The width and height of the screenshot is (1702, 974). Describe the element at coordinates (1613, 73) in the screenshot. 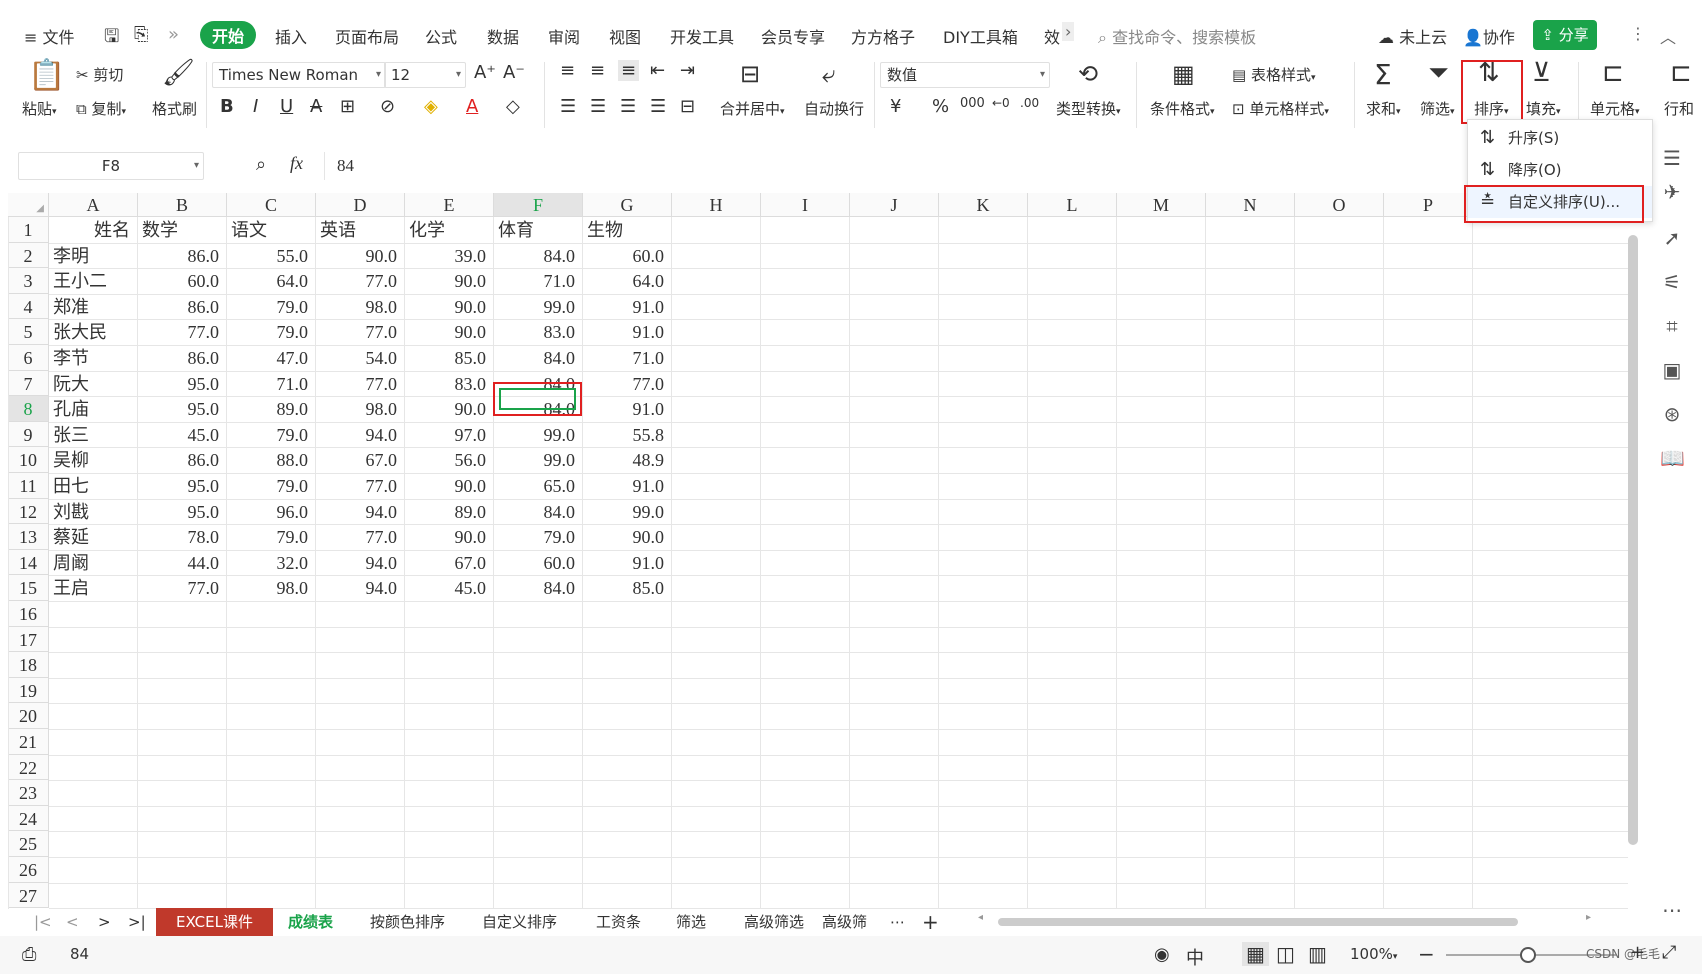

I see `cell-icon: ⊏` at that location.